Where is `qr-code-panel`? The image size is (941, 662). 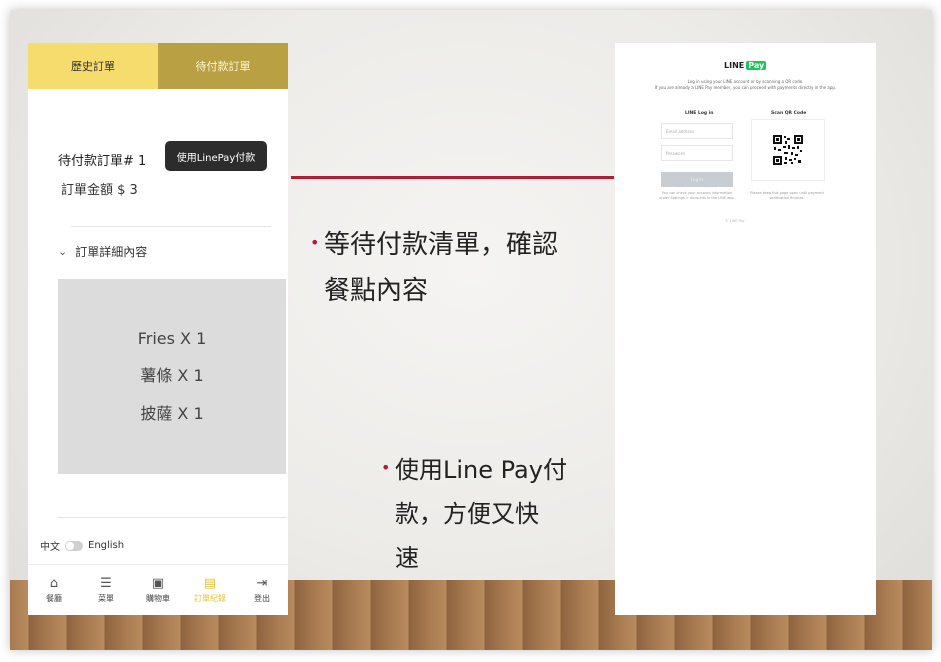 qr-code-panel is located at coordinates (788, 150).